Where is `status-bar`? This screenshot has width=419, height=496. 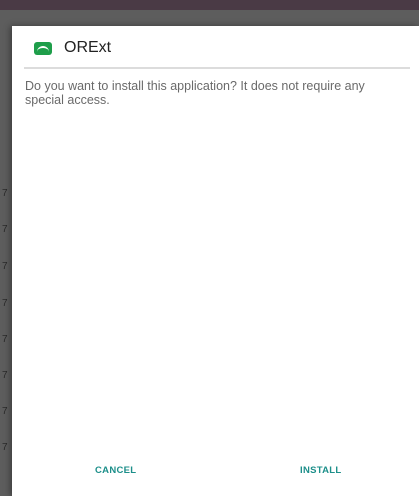 status-bar is located at coordinates (209, 5).